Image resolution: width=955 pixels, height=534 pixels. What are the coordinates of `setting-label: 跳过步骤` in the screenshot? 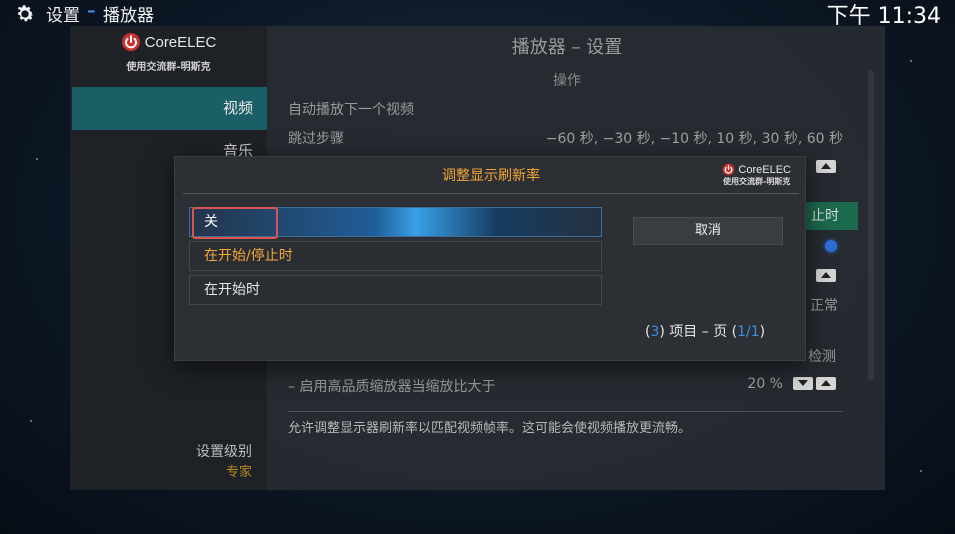 It's located at (316, 139).